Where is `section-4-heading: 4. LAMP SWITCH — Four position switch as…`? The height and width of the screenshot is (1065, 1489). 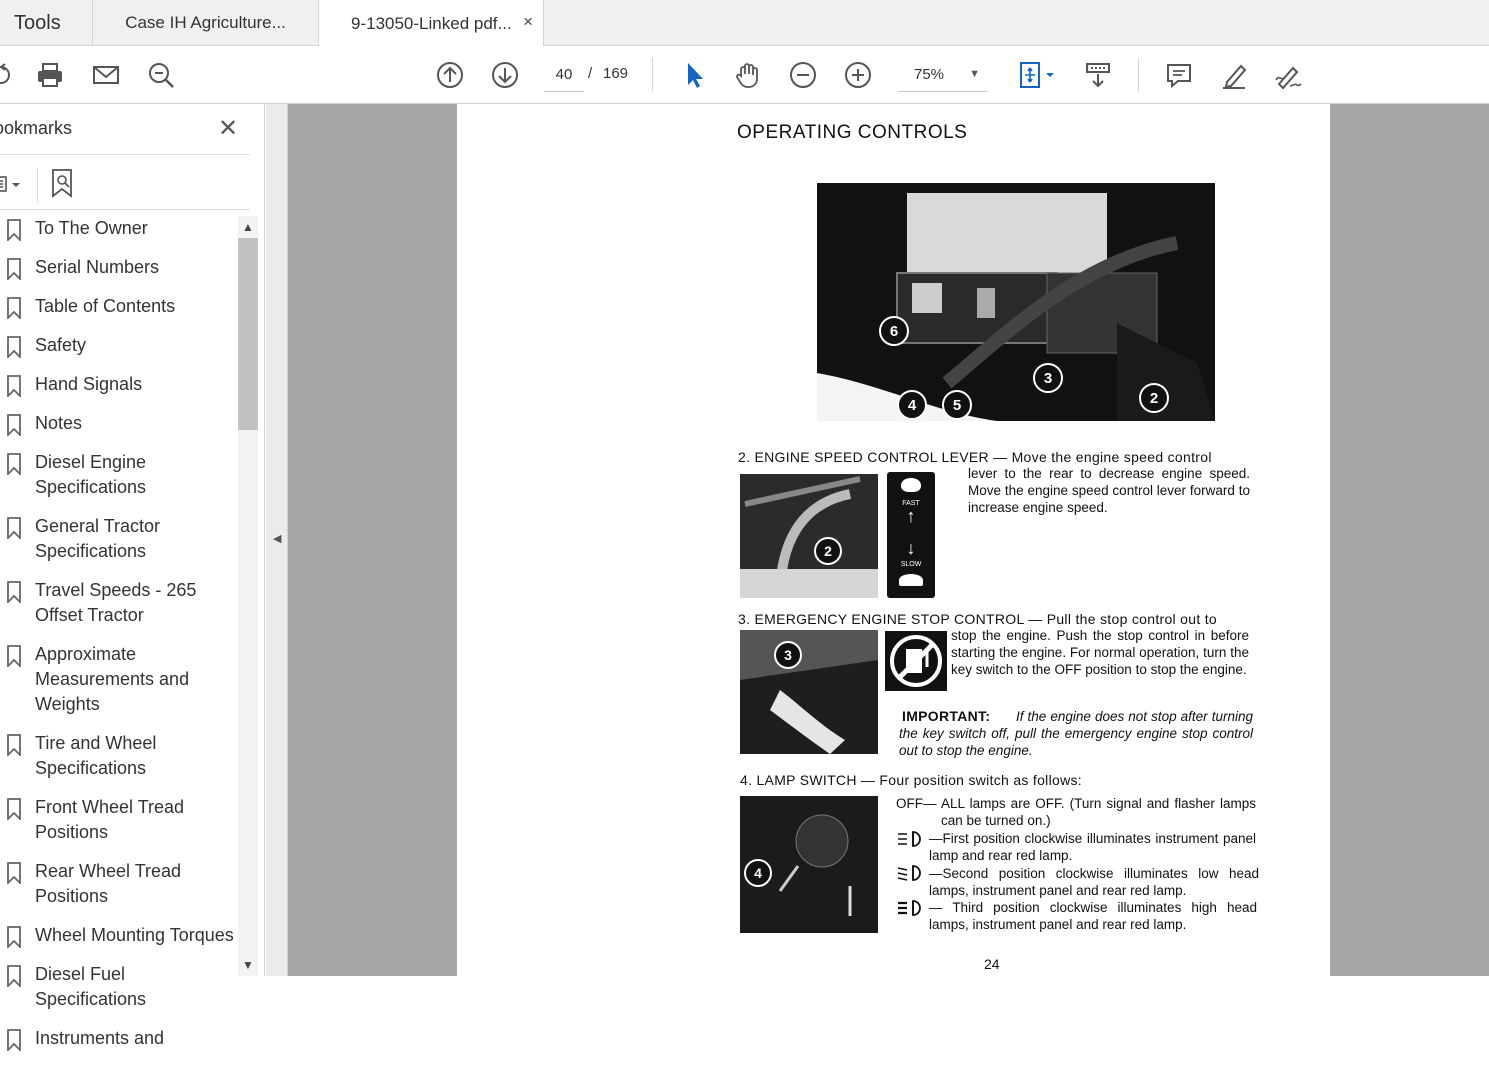
section-4-heading: 4. LAMP SWITCH — Four position switch as… is located at coordinates (911, 780).